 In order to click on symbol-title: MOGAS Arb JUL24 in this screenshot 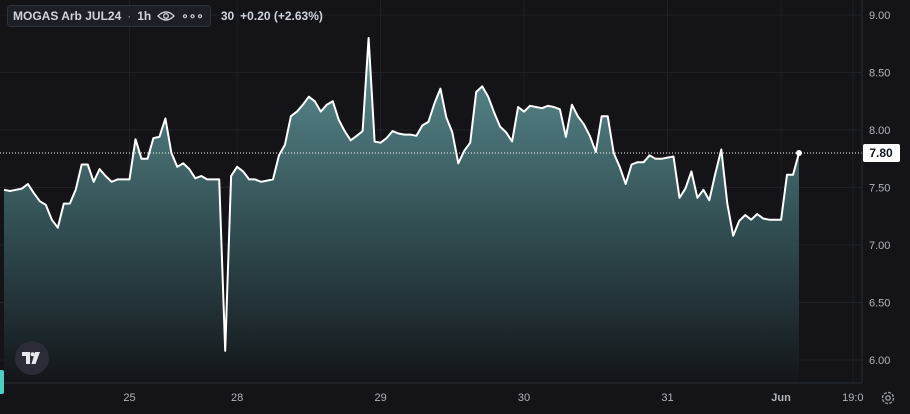, I will do `click(67, 16)`.